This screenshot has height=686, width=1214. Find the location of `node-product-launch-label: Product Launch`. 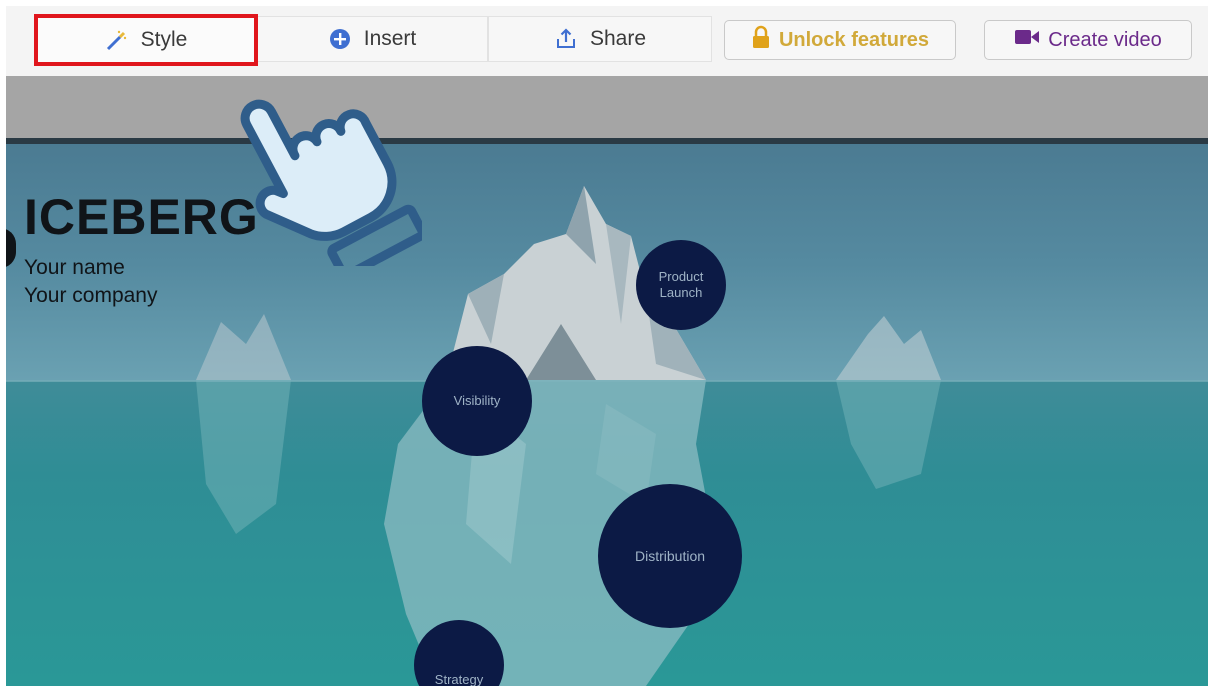

node-product-launch-label: Product Launch is located at coordinates (681, 284).